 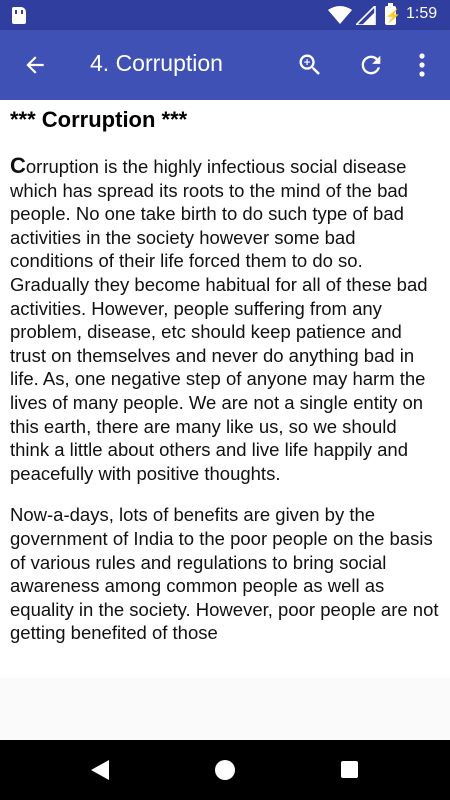 I want to click on back-triangle-icon, so click(x=100, y=770).